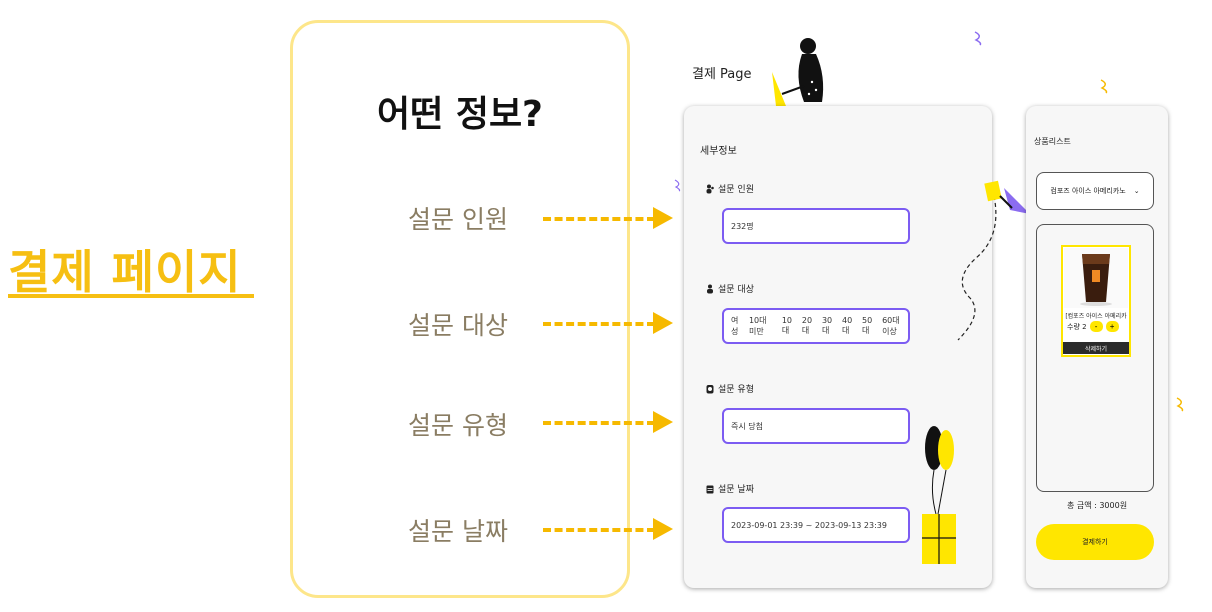 This screenshot has height=612, width=1212. I want to click on target-option: 여성, so click(736, 326).